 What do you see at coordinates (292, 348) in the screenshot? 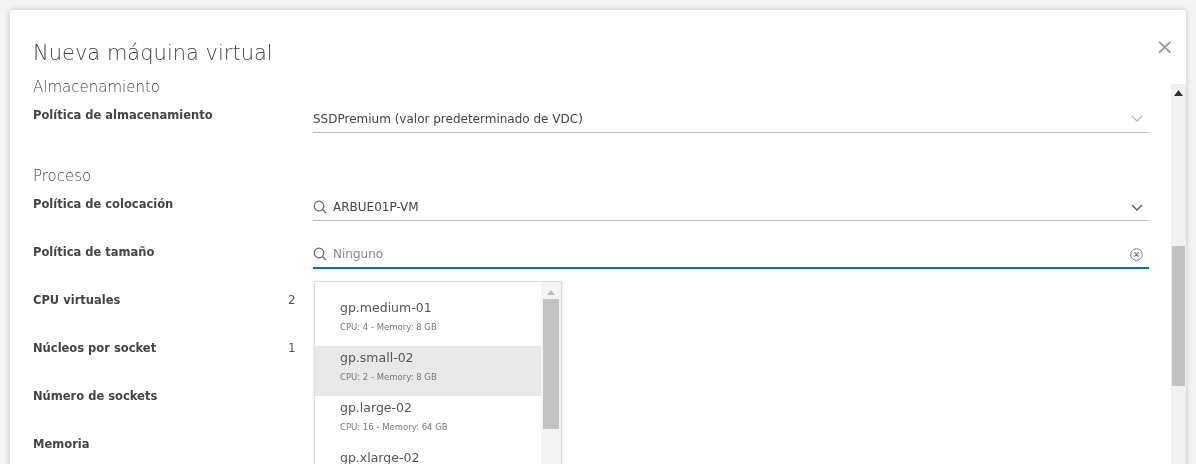
I see `field-value: 1` at bounding box center [292, 348].